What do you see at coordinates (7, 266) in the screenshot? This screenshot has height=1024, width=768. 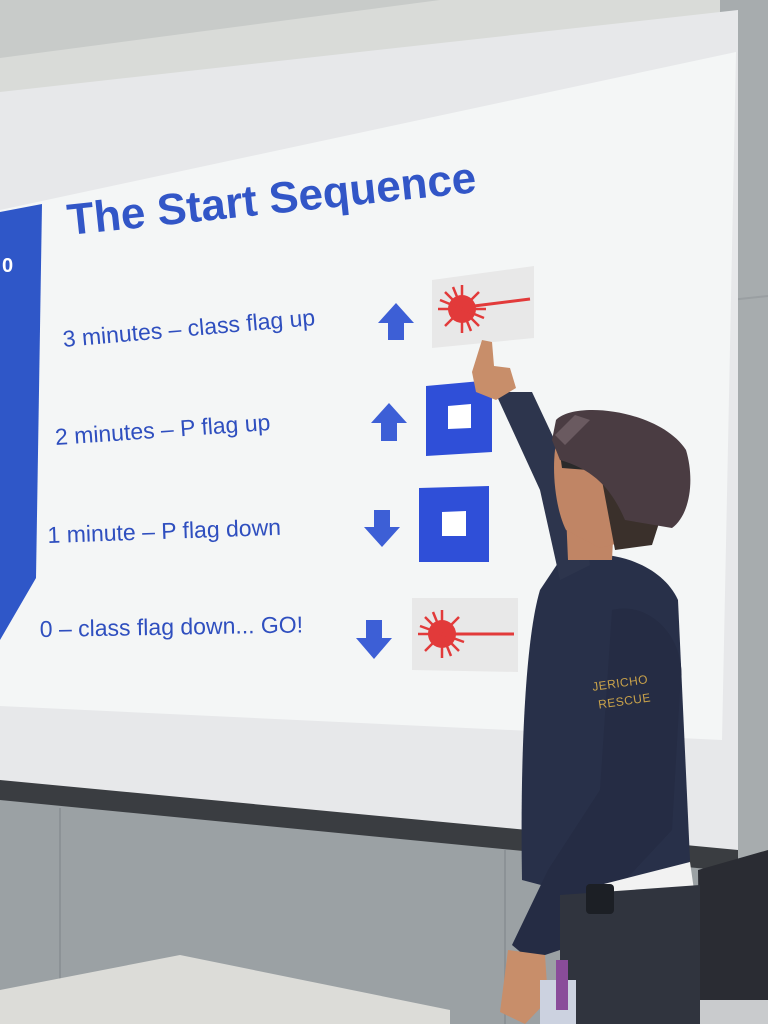 I see `svg-text: 0` at bounding box center [7, 266].